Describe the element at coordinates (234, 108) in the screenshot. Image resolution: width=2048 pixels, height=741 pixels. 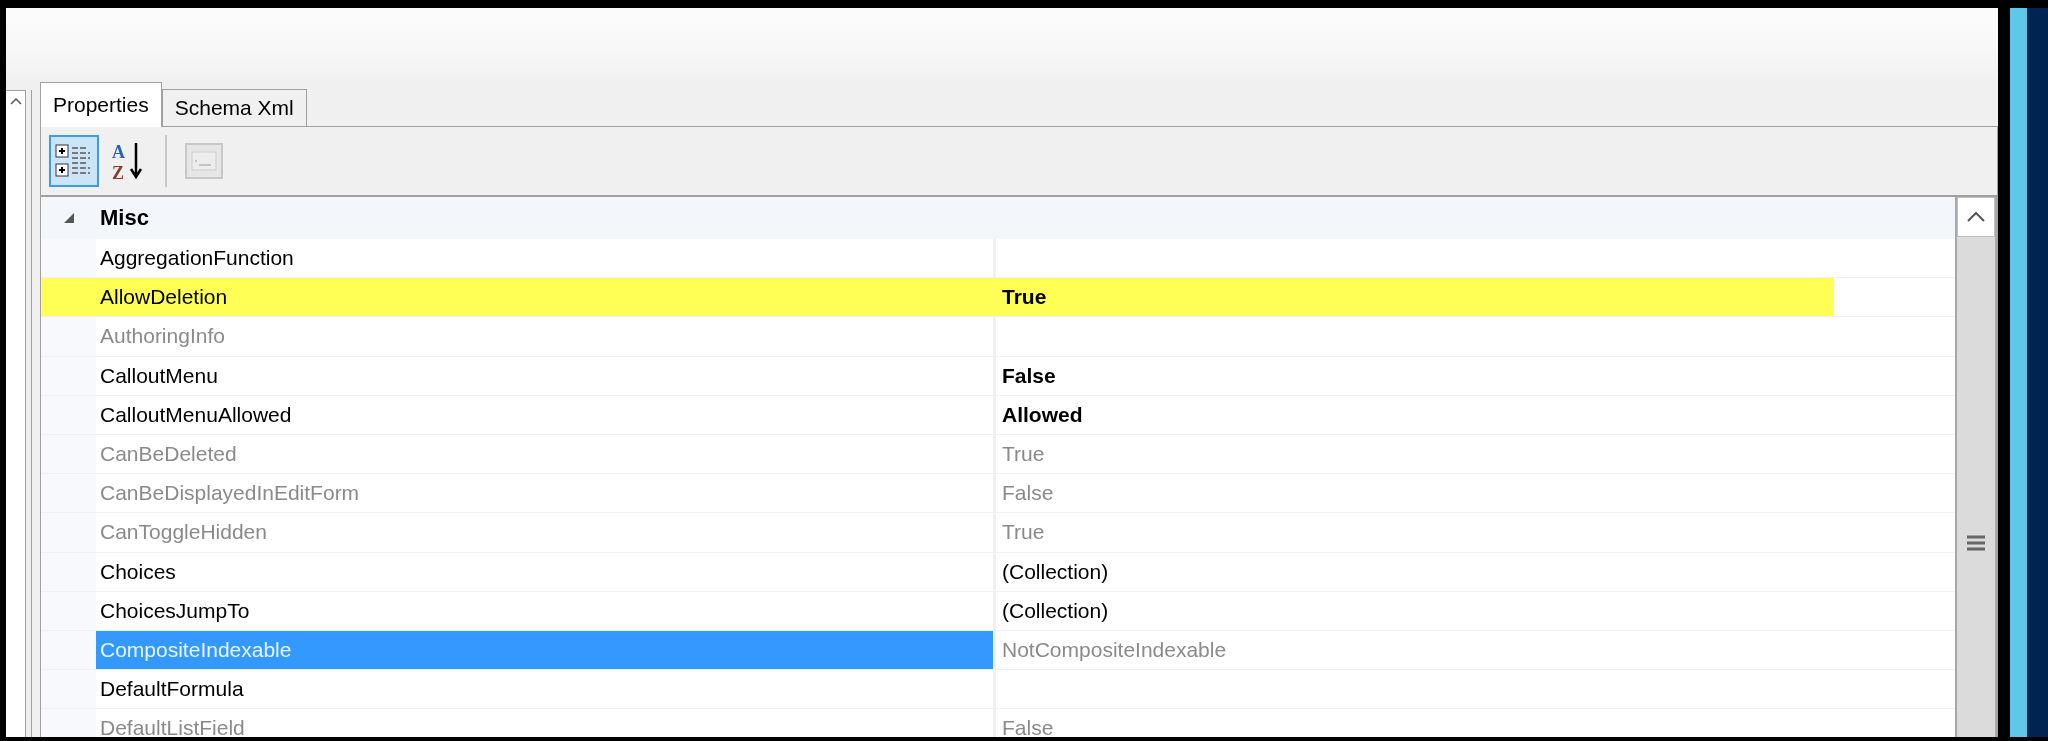
I see `tab: Schema Xml` at that location.